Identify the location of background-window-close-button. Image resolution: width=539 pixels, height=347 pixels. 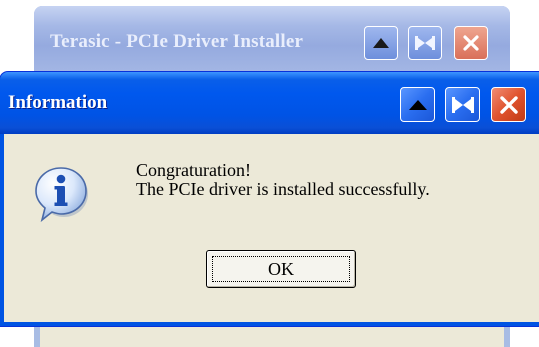
(471, 43).